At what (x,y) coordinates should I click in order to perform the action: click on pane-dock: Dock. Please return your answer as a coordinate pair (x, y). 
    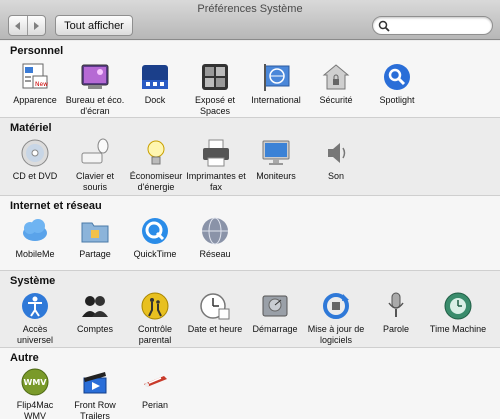
    Looking at the image, I should click on (155, 83).